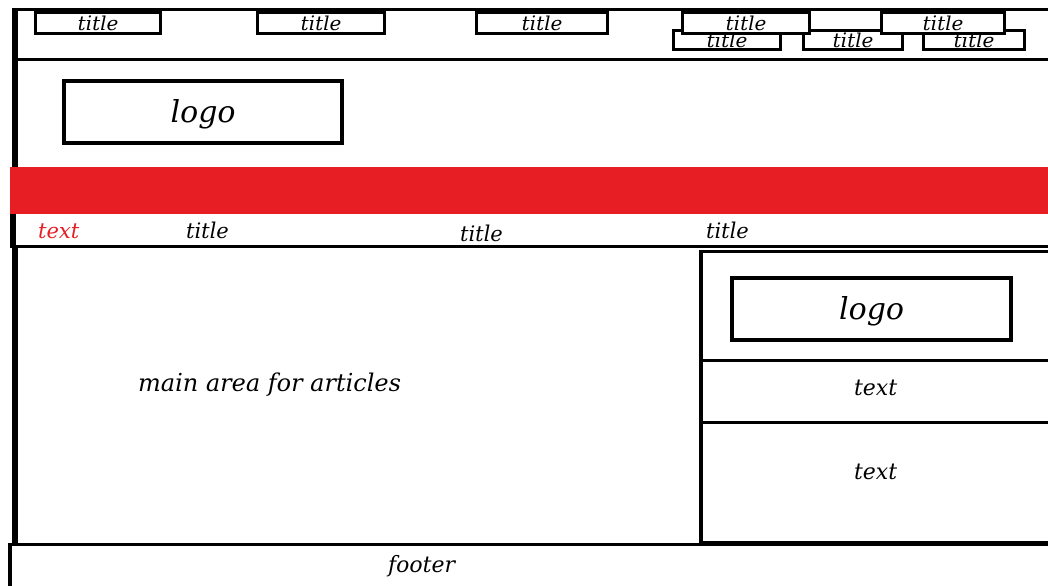  I want to click on main-nav-bar, so click(529, 190).